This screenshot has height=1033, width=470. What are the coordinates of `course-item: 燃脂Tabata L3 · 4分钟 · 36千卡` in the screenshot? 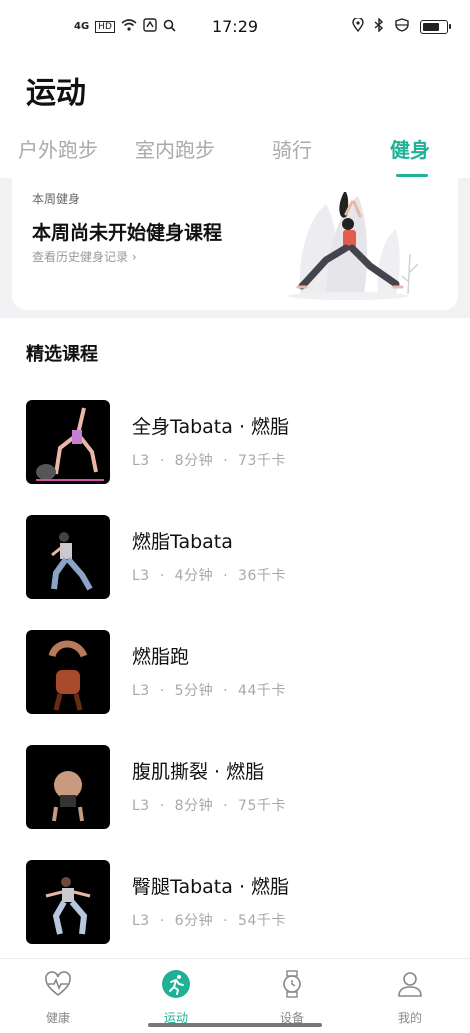 It's located at (235, 558).